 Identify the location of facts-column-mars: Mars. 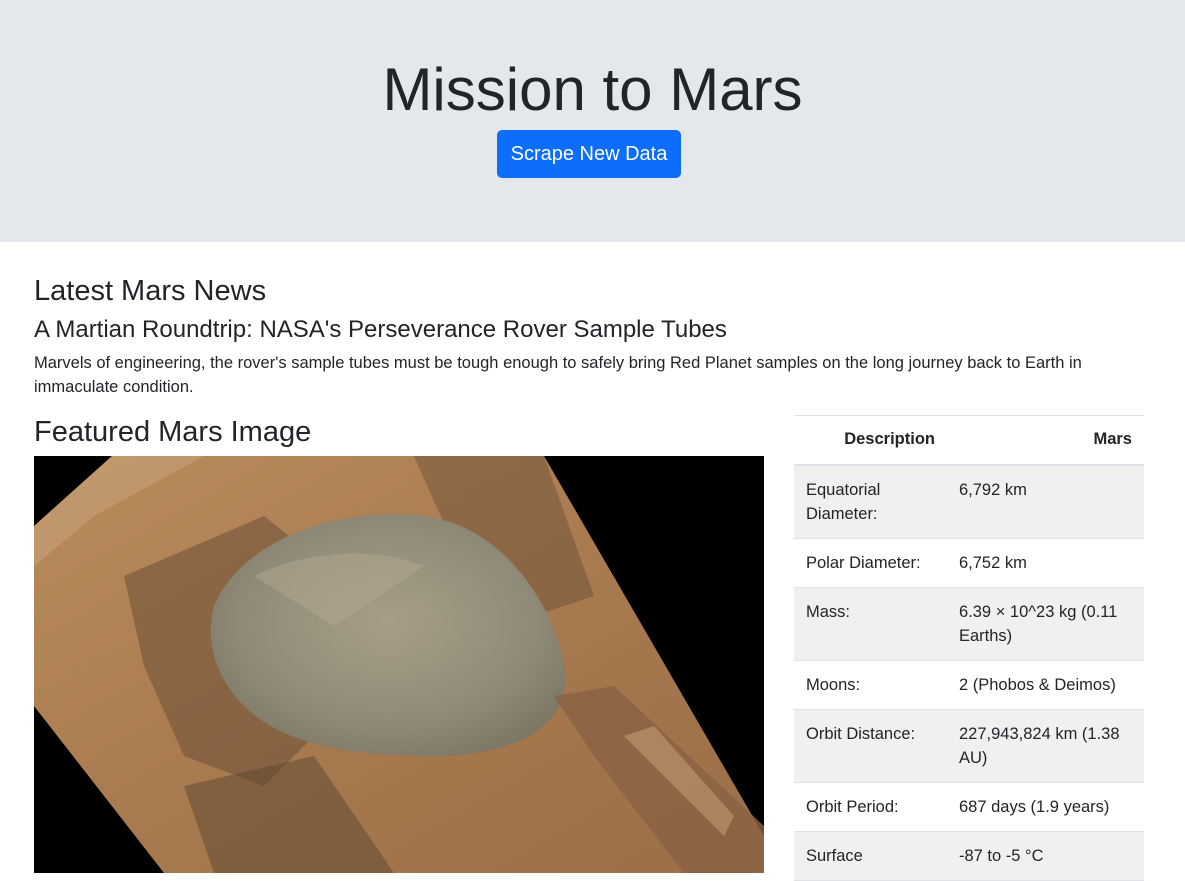
(1045, 440).